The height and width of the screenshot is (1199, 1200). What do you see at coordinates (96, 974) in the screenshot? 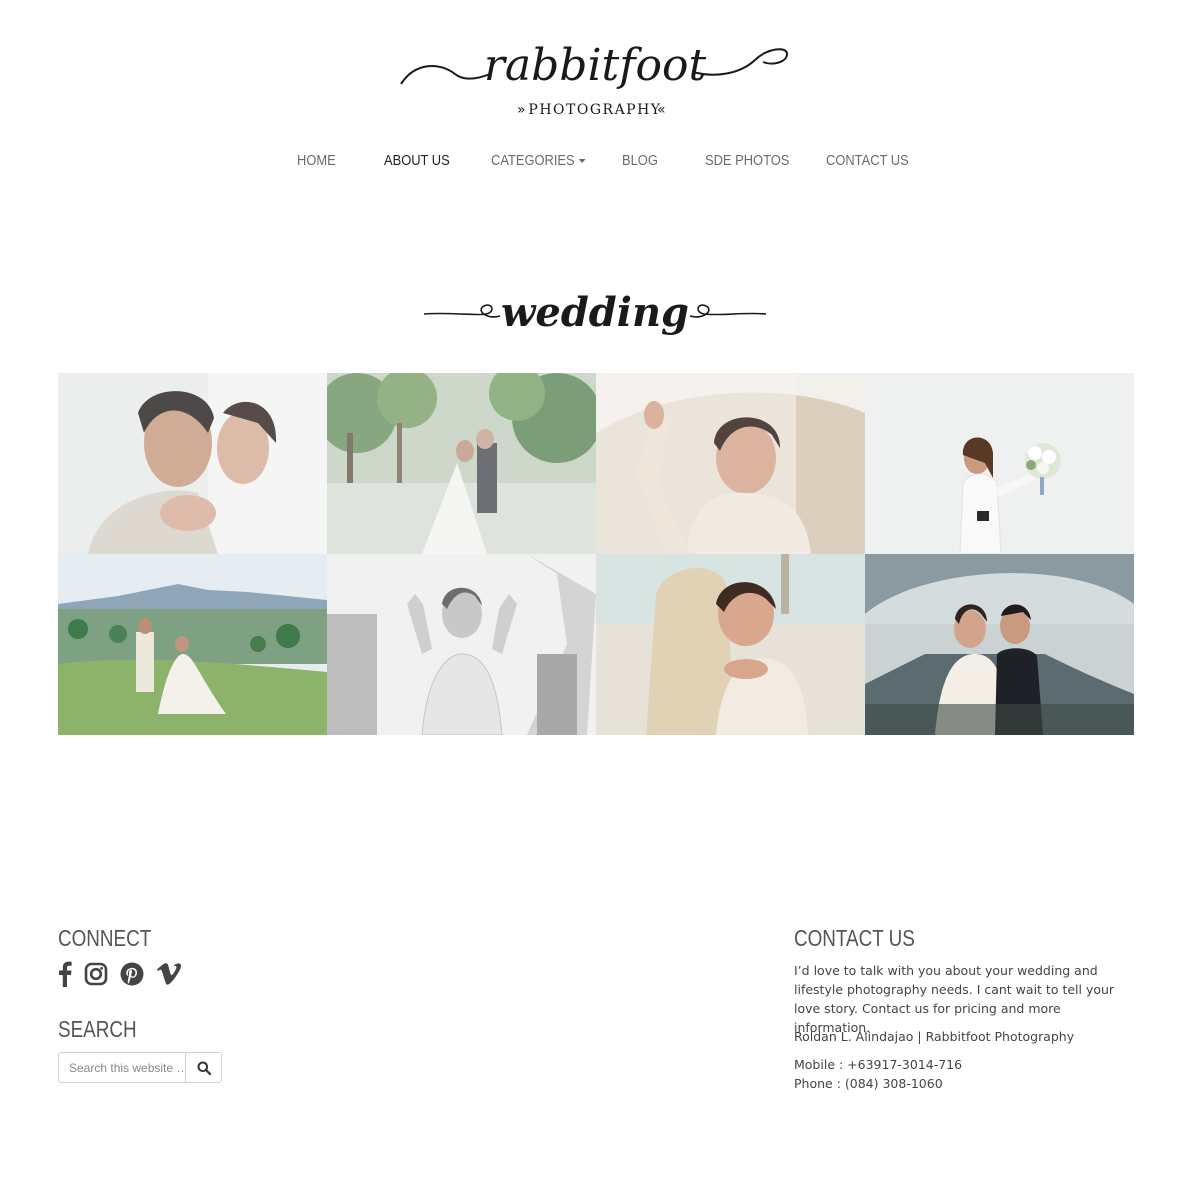
I see `instagram-icon` at bounding box center [96, 974].